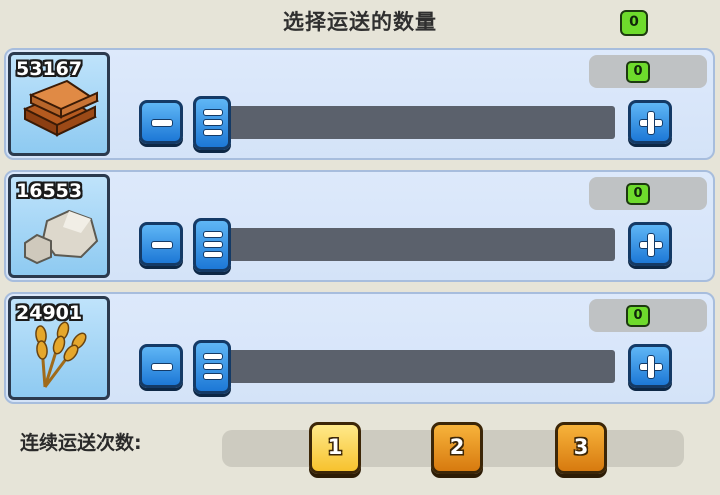 Image resolution: width=720 pixels, height=495 pixels. What do you see at coordinates (49, 191) in the screenshot?
I see `resource-count: 16553` at bounding box center [49, 191].